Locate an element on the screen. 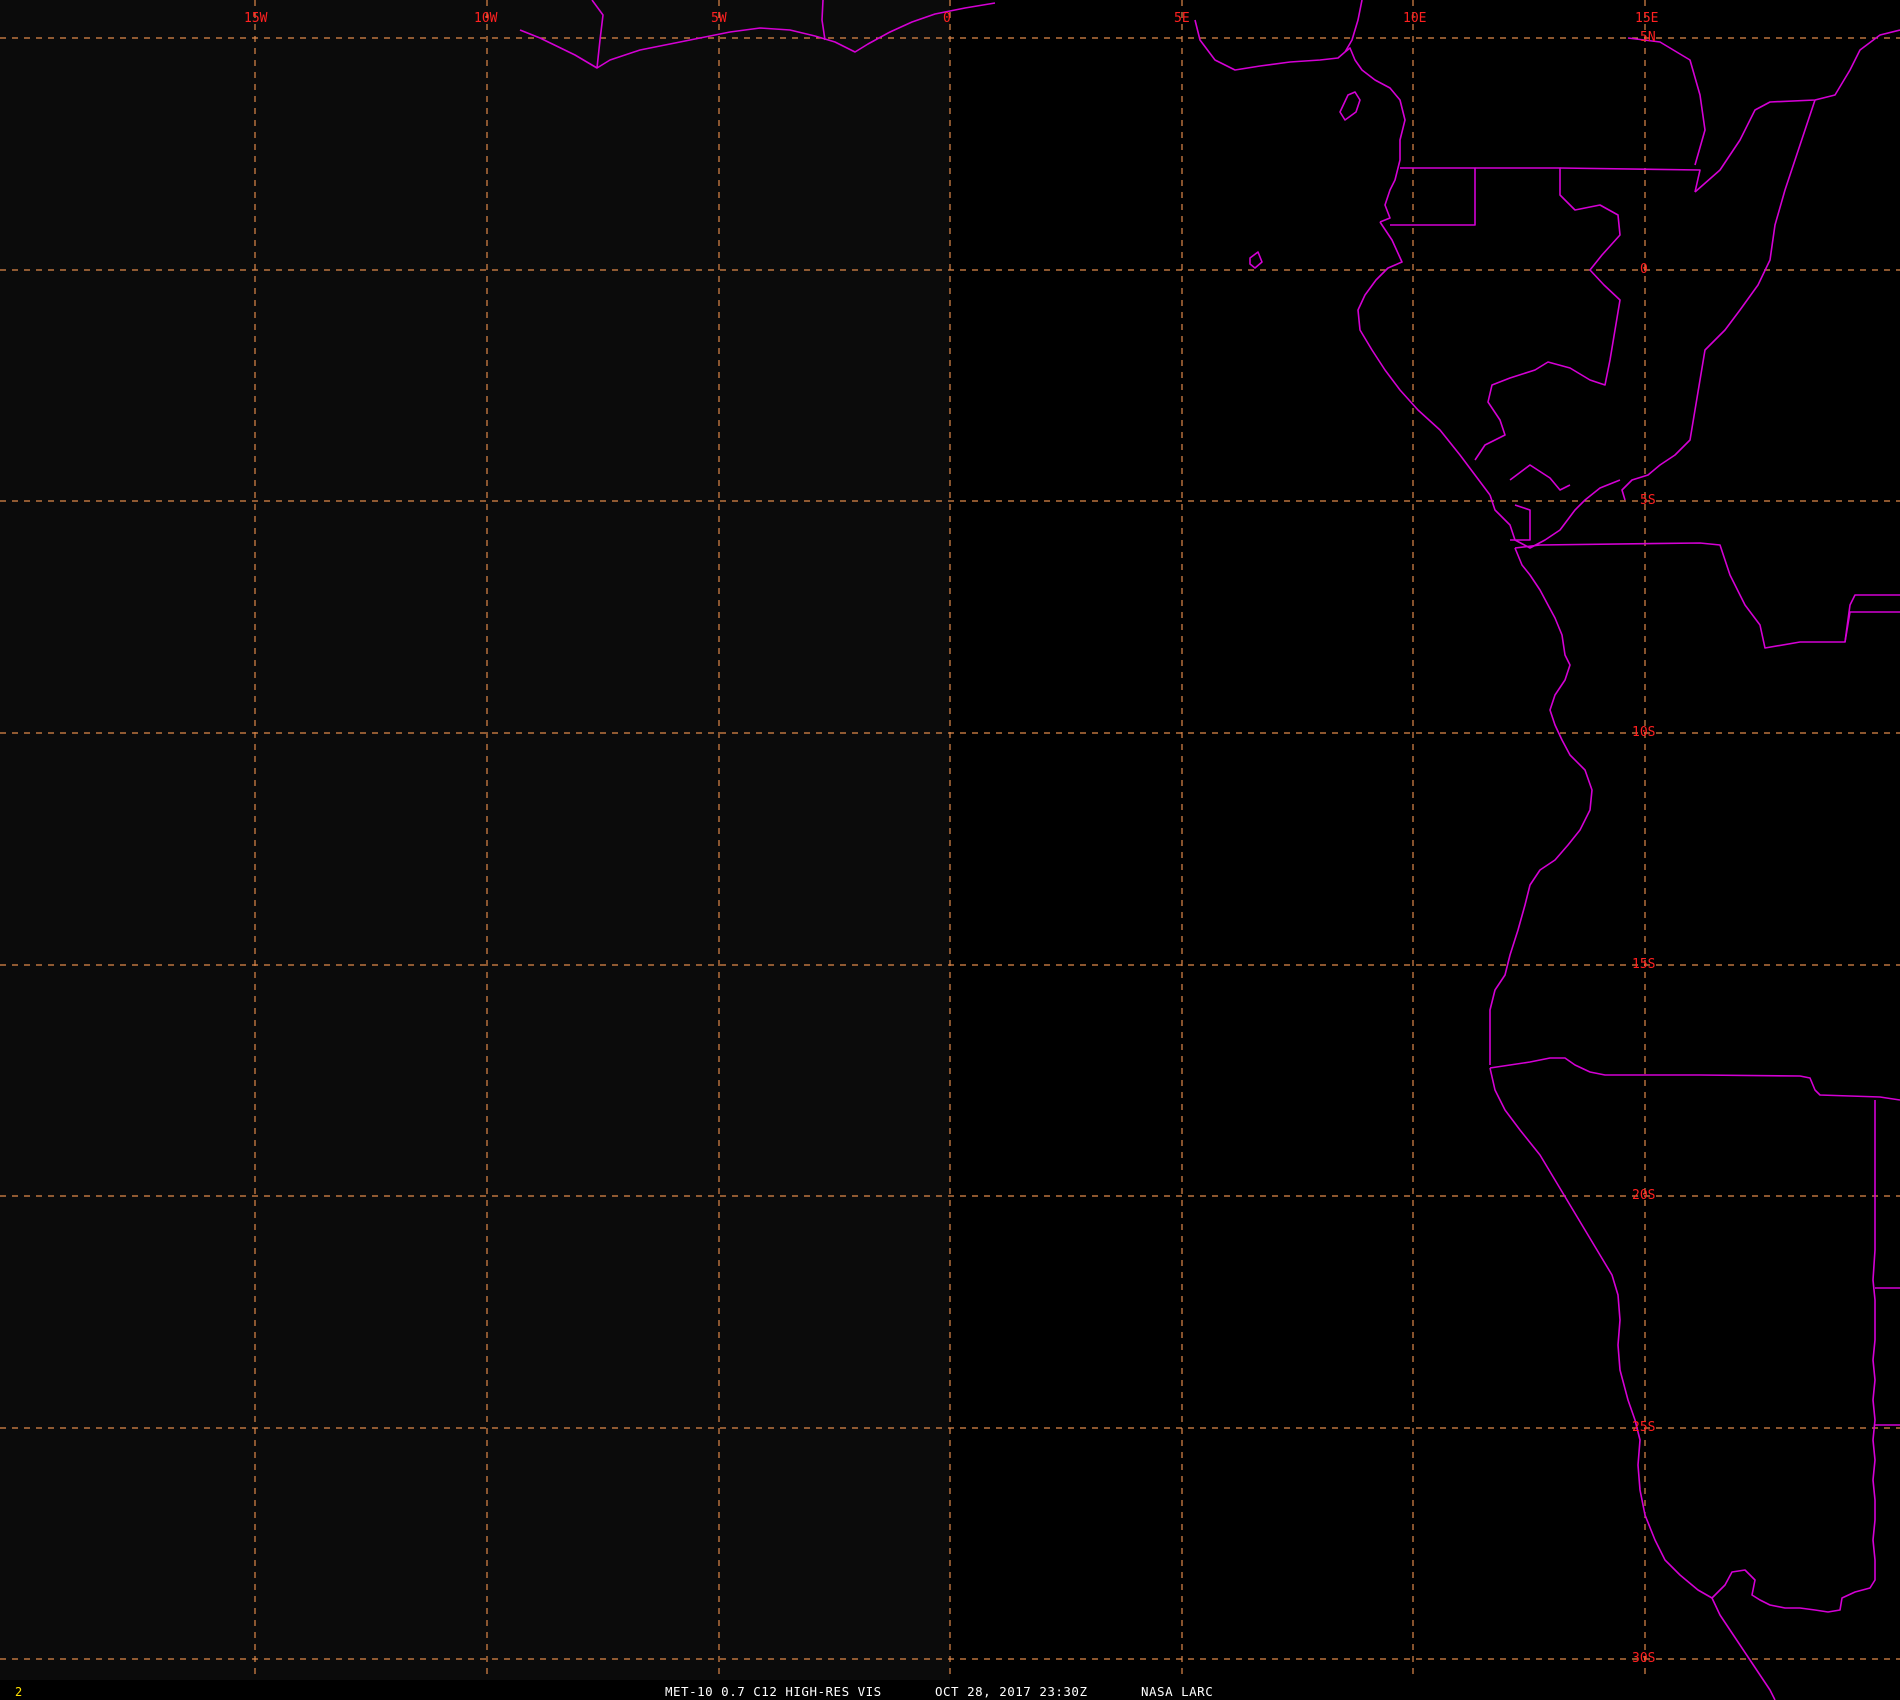  lon-label-10e: 10E is located at coordinates (1414, 18).